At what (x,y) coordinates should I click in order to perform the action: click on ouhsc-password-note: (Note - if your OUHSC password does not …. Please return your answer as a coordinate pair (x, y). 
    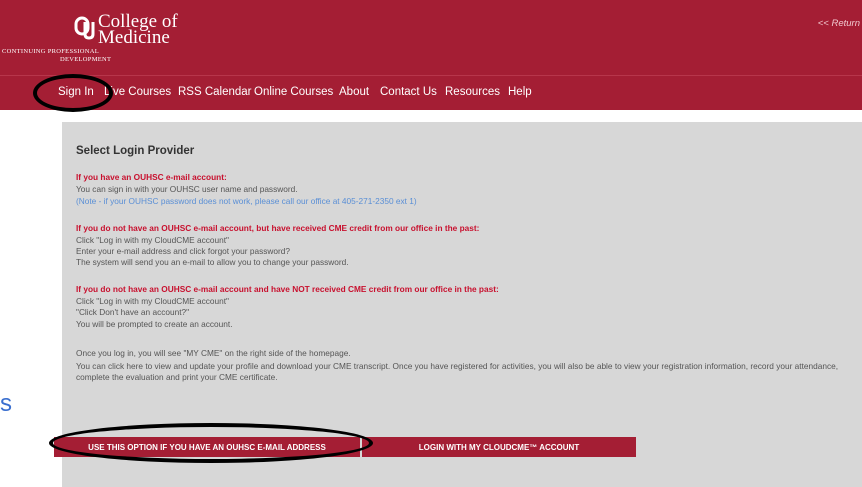
    Looking at the image, I should click on (246, 201).